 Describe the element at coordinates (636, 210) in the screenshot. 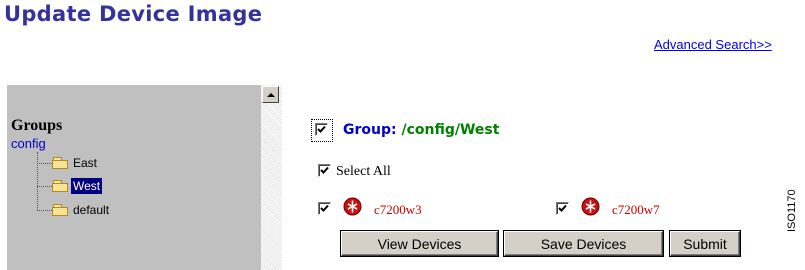

I see `device-name-c7200w7: c7200w7` at that location.